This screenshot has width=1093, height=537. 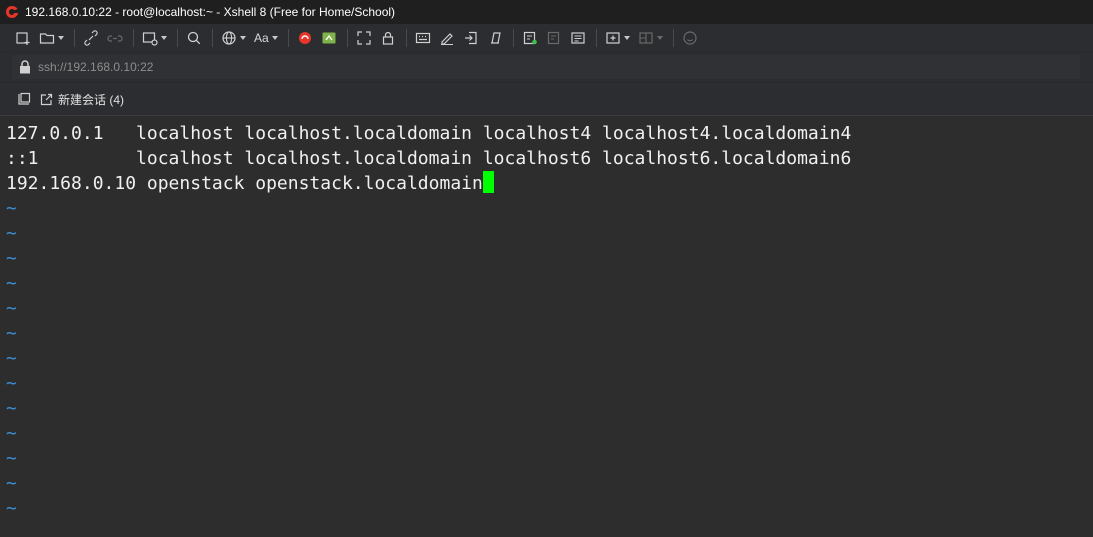 I want to click on layout-button, so click(x=650, y=38).